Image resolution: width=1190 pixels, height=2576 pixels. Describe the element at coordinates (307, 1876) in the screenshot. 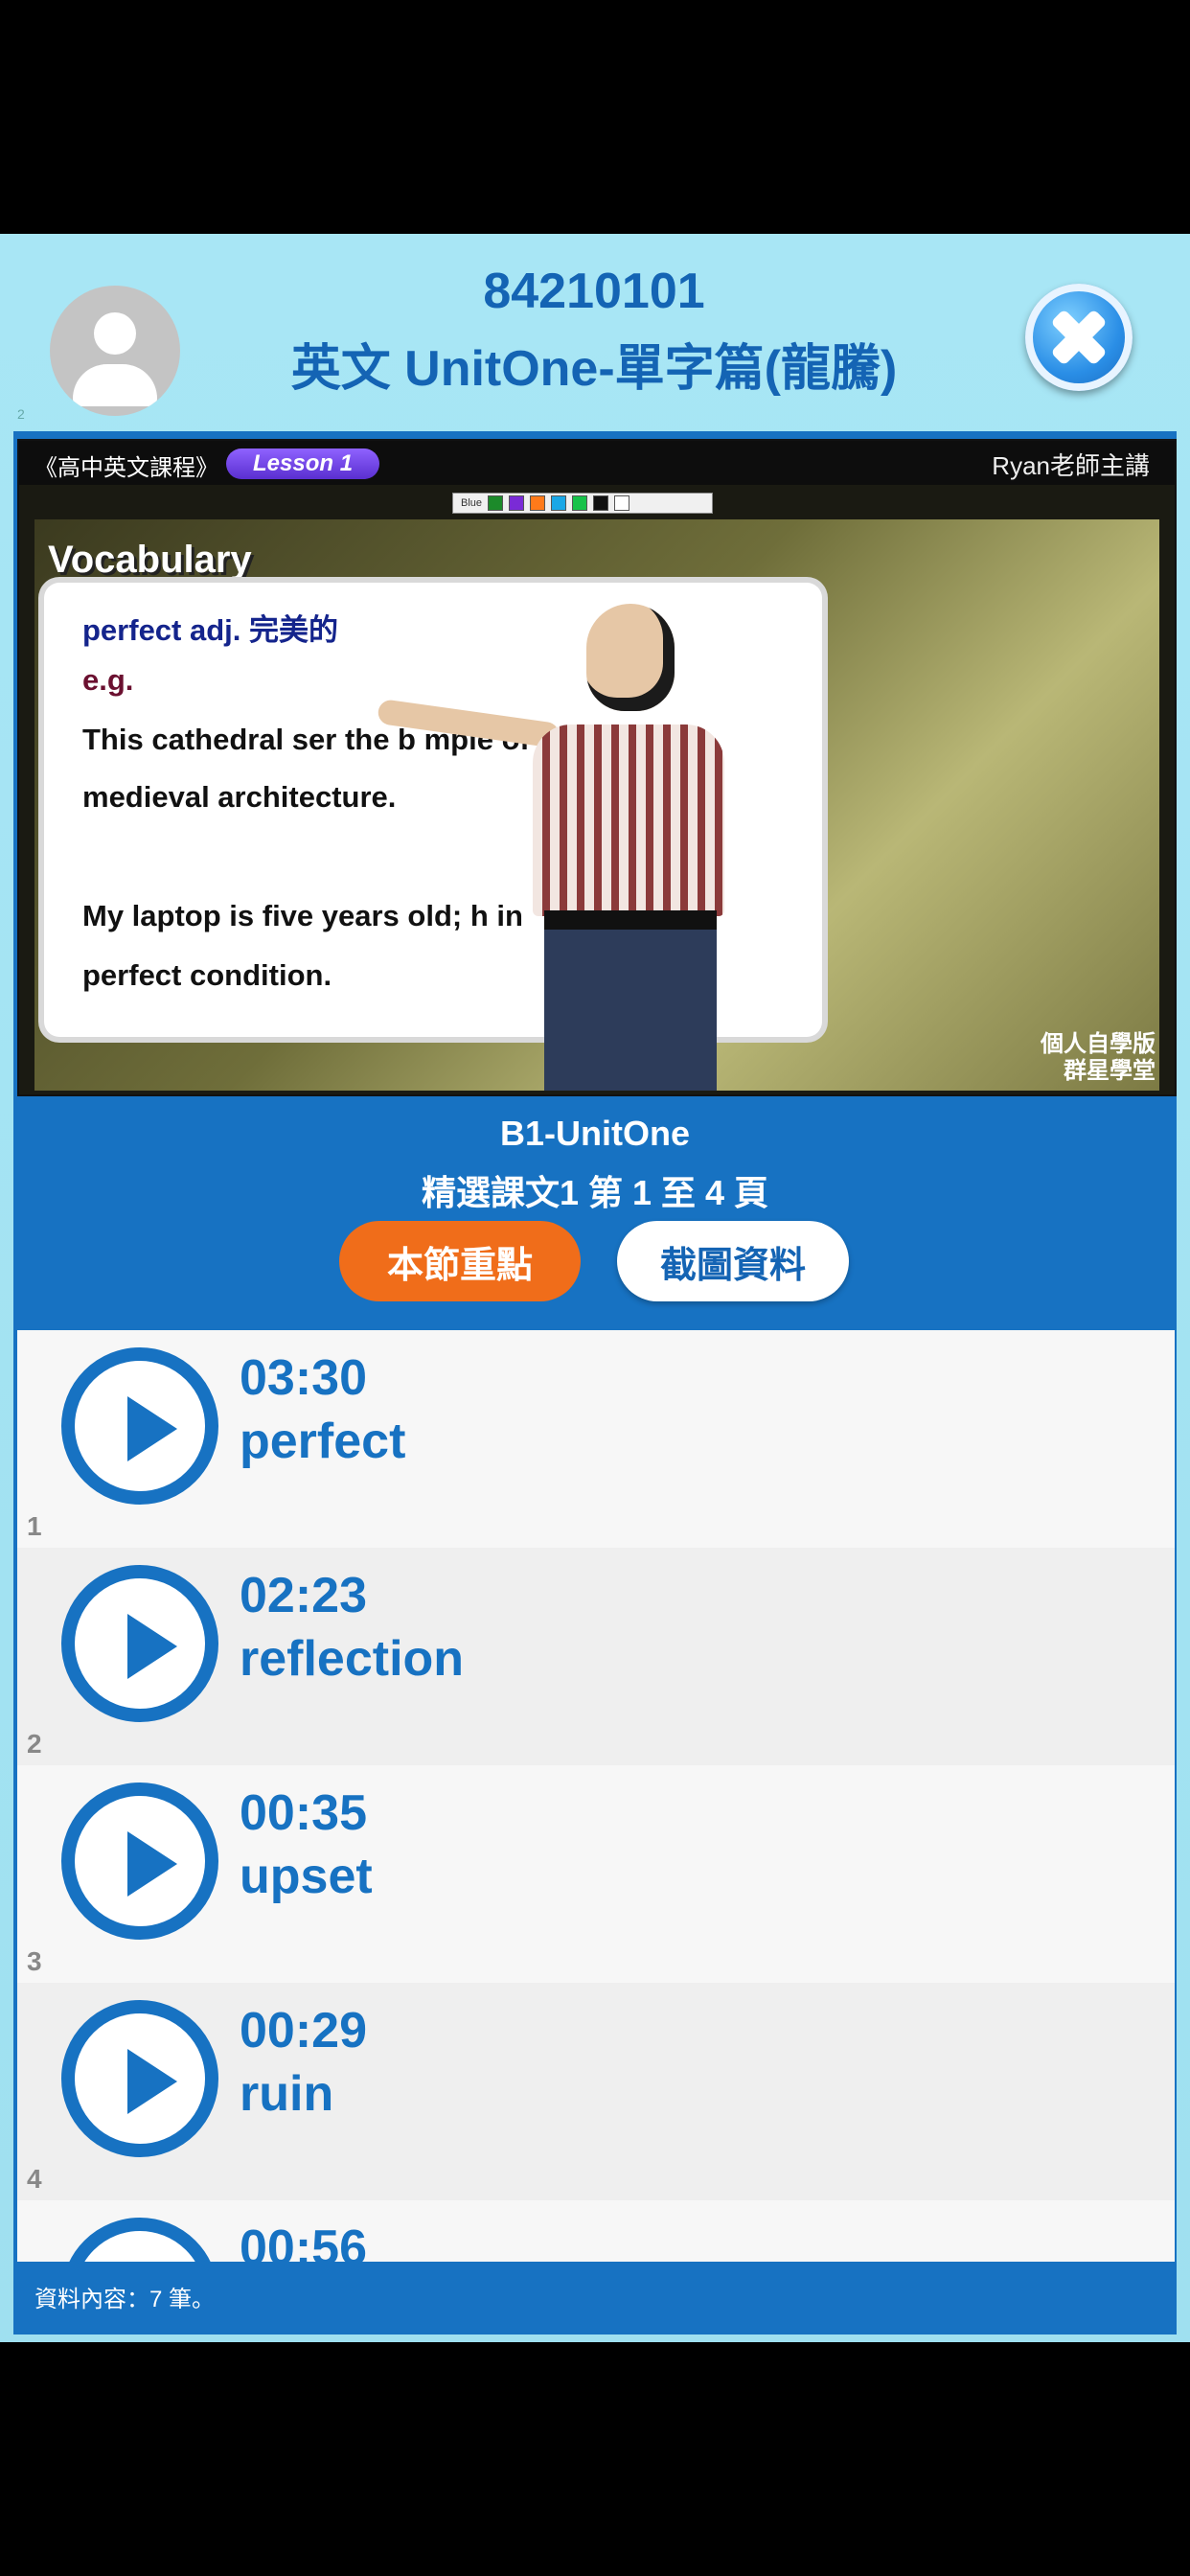

I see `clip-word: upset` at that location.